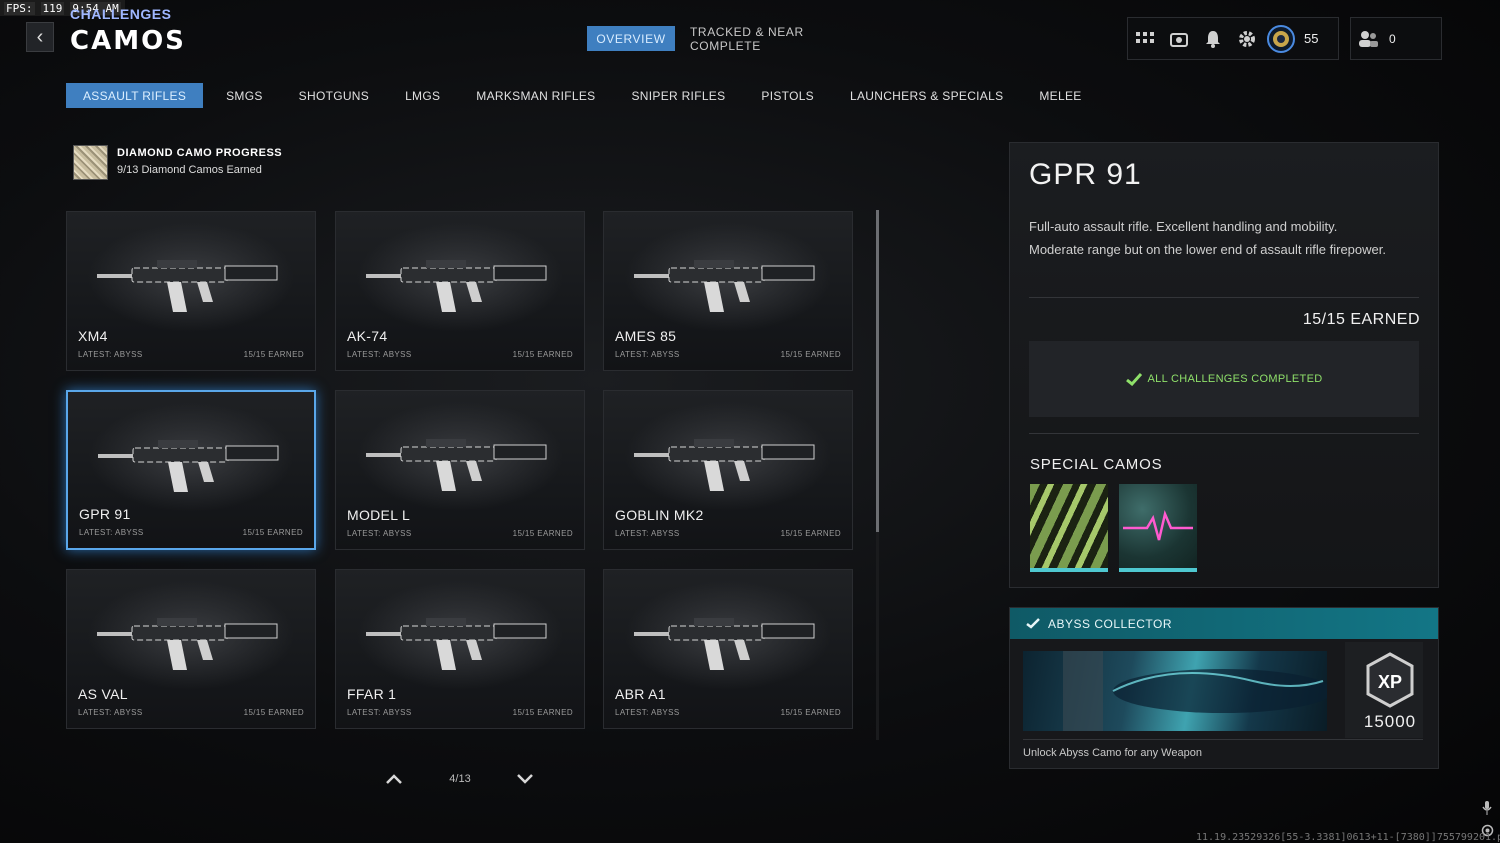 This screenshot has height=843, width=1500. What do you see at coordinates (367, 336) in the screenshot?
I see `weapon-name: AK-74` at bounding box center [367, 336].